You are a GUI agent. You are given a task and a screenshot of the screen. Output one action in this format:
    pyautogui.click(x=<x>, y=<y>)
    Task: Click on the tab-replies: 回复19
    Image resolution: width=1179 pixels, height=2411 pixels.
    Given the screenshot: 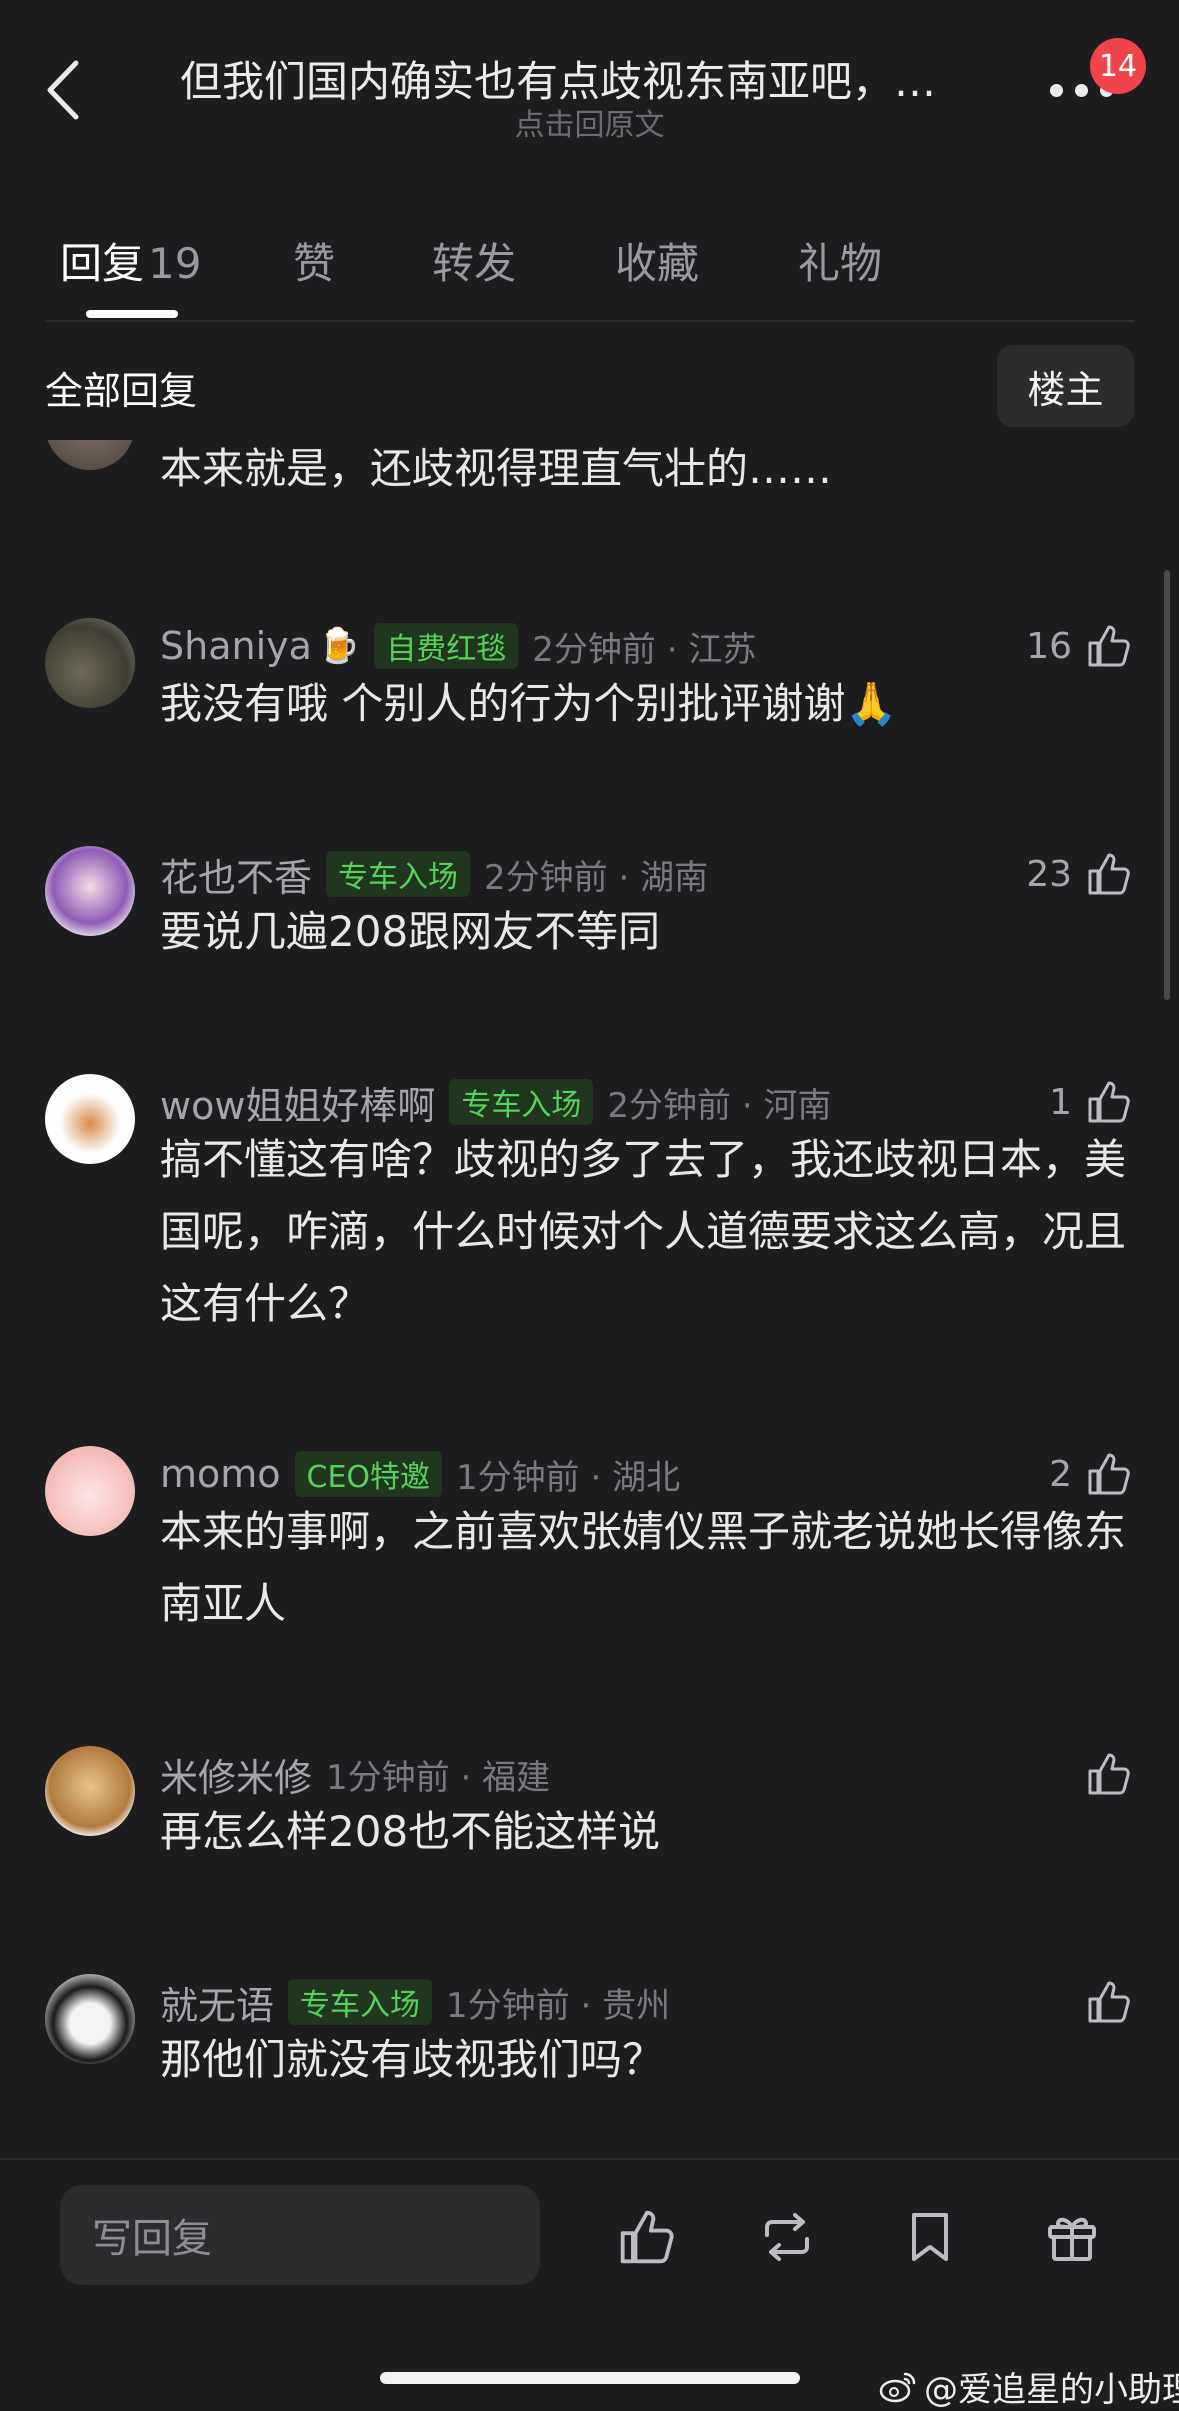 What is the action you would take?
    pyautogui.click(x=130, y=260)
    